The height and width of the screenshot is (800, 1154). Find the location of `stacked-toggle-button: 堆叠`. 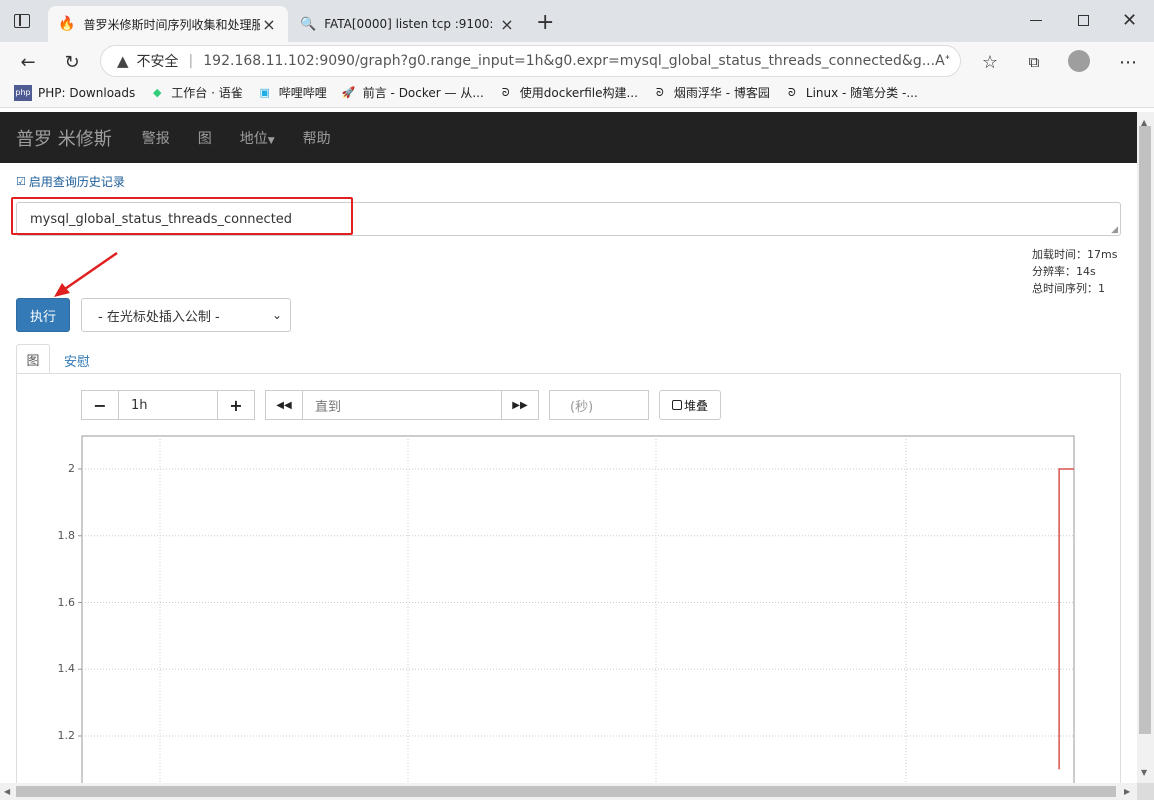

stacked-toggle-button: 堆叠 is located at coordinates (690, 405).